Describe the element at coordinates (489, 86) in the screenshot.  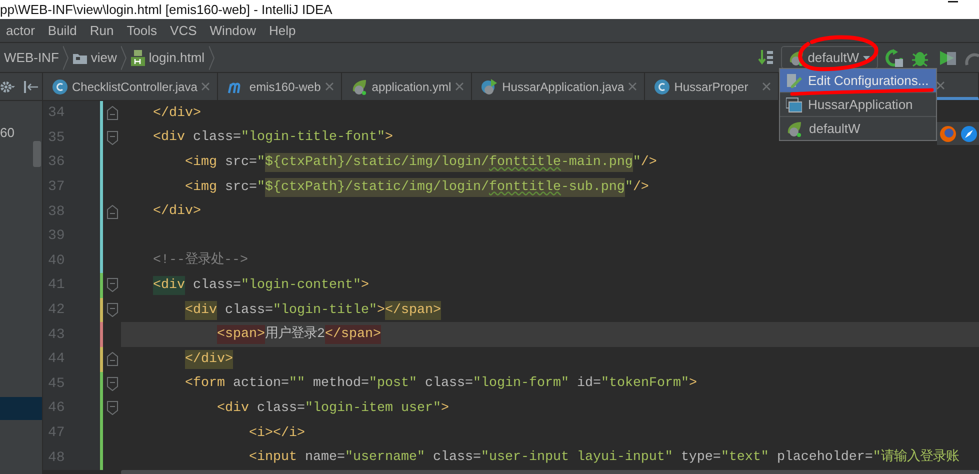
I see `spring-app-icon` at that location.